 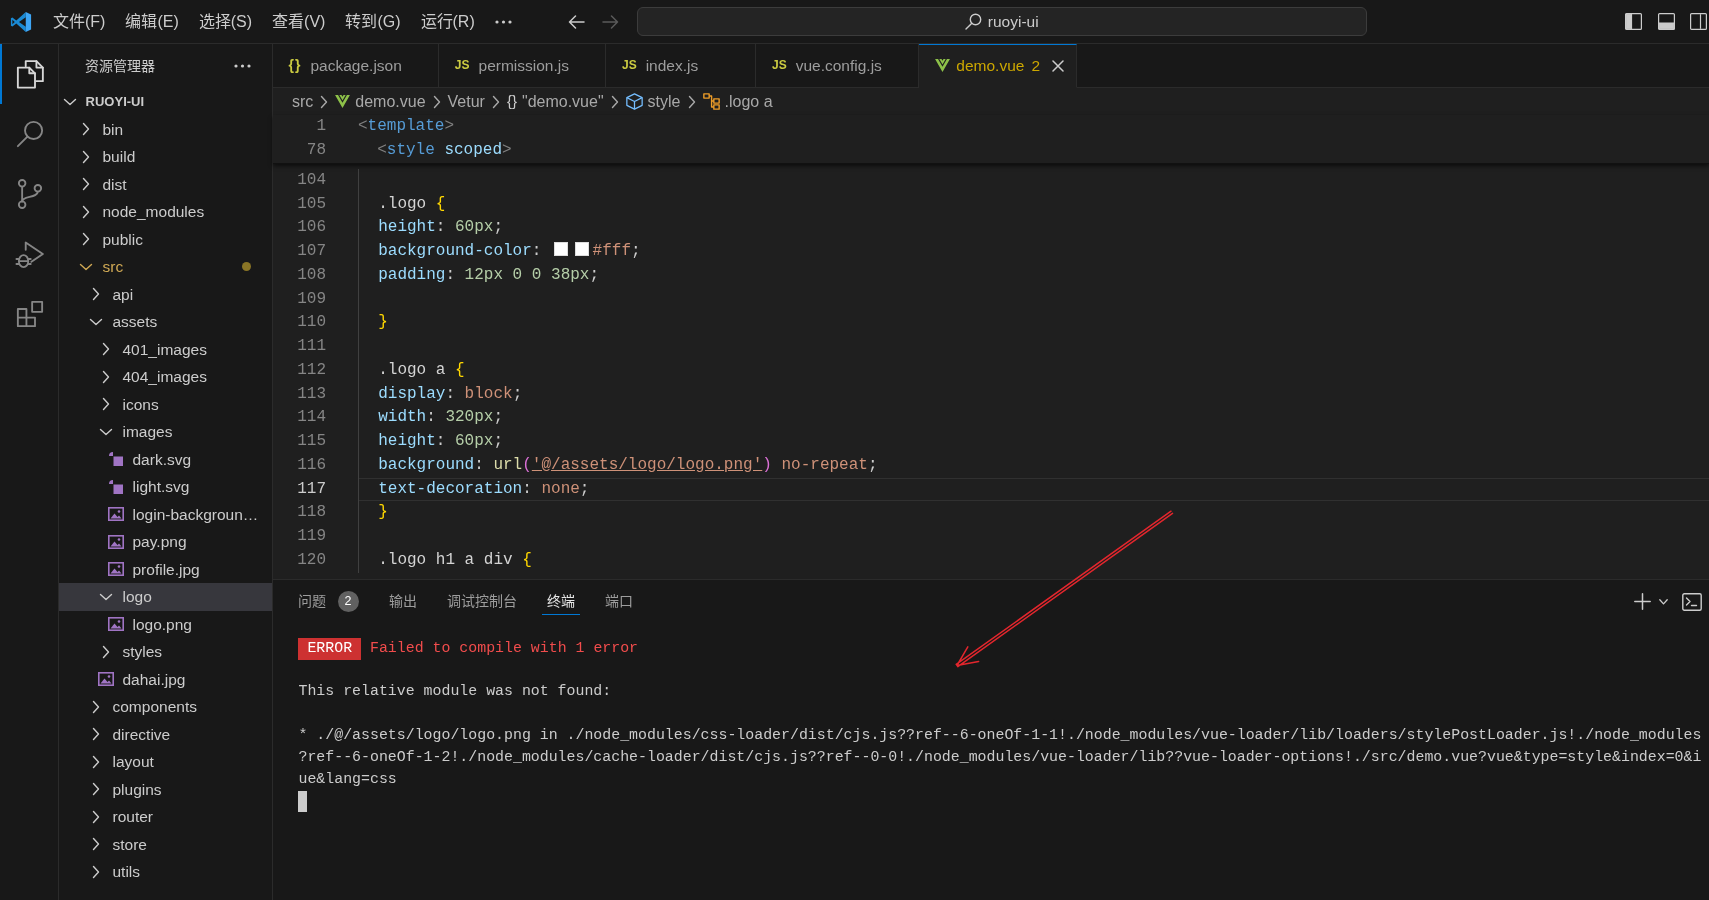 What do you see at coordinates (1666, 21) in the screenshot?
I see `bottom-pane-layout-icon` at bounding box center [1666, 21].